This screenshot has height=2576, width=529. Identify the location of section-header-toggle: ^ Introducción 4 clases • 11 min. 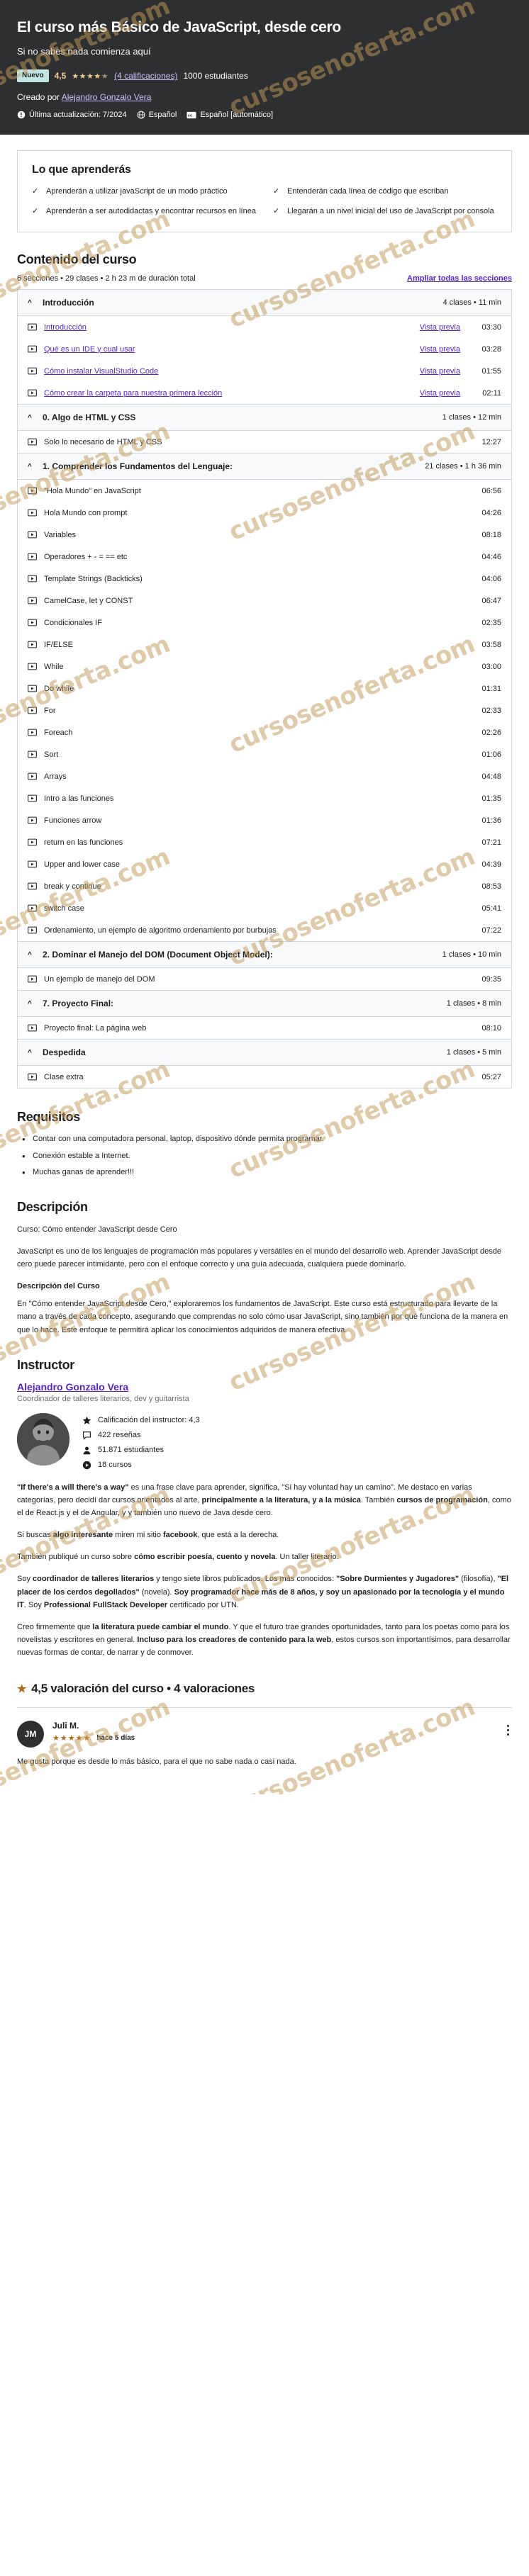
(264, 303).